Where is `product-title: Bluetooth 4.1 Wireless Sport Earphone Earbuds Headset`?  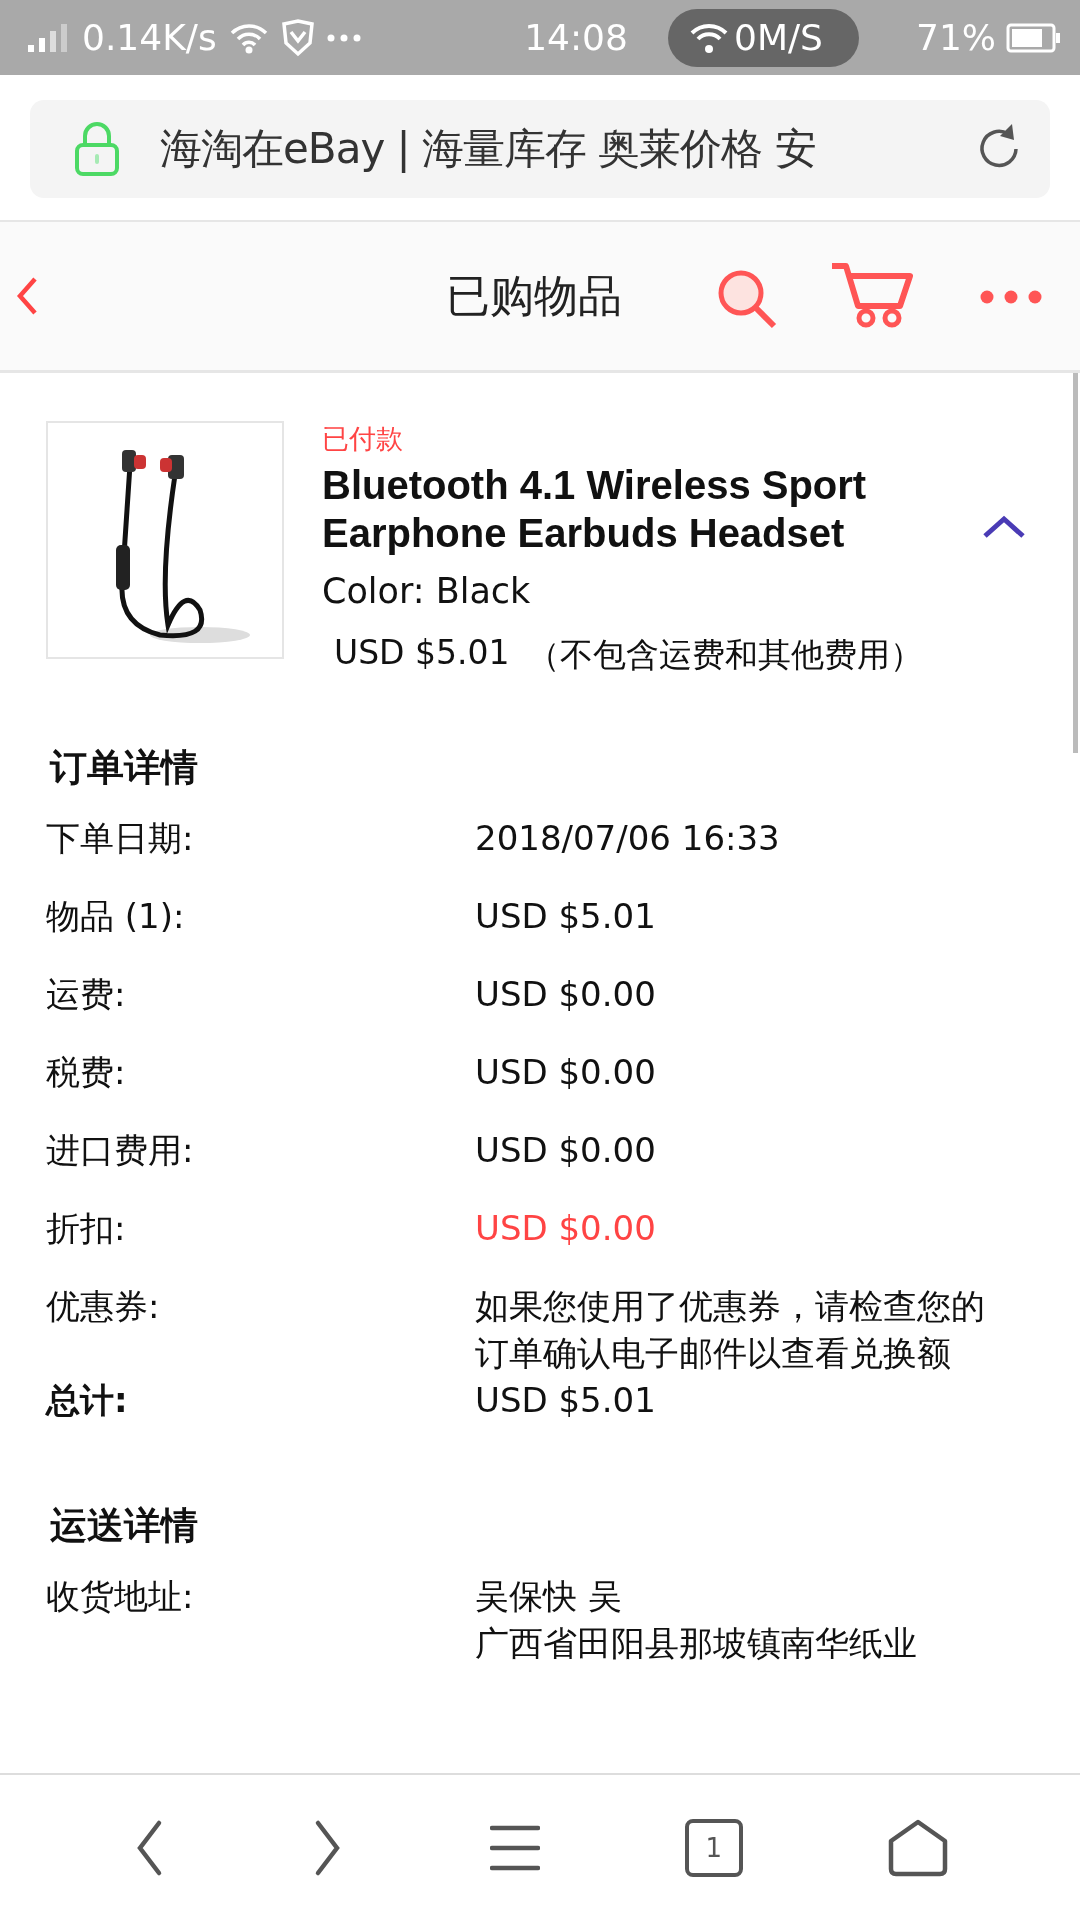 product-title: Bluetooth 4.1 Wireless Sport Earphone Earbuds Headset is located at coordinates (622, 509).